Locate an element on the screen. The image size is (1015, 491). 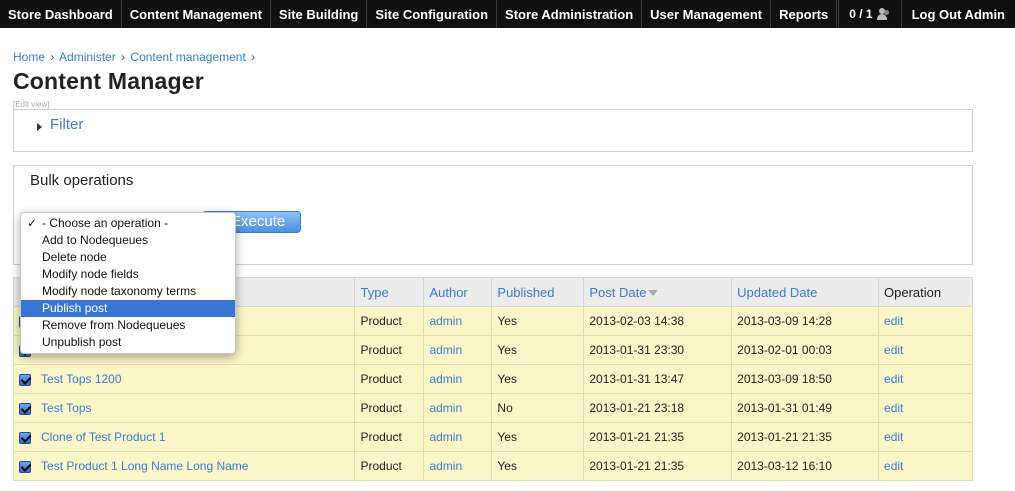
edit-view-link: [Edit view] is located at coordinates (31, 104).